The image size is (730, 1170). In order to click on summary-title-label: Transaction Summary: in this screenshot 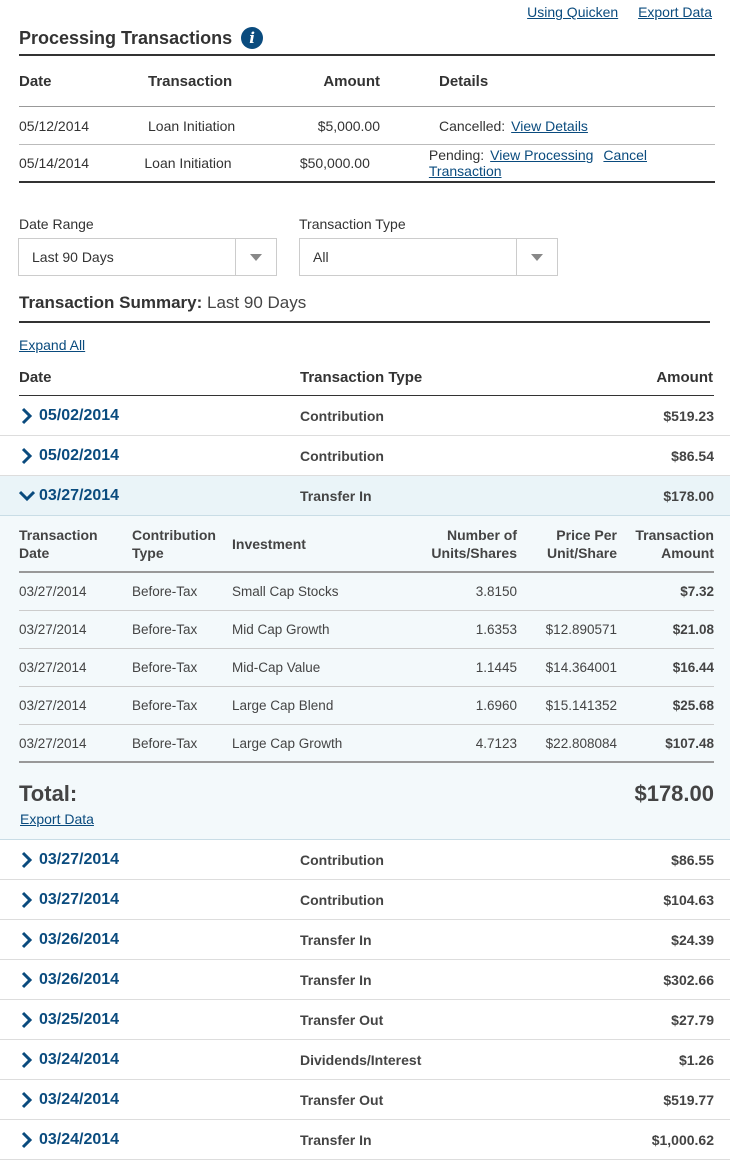, I will do `click(111, 302)`.